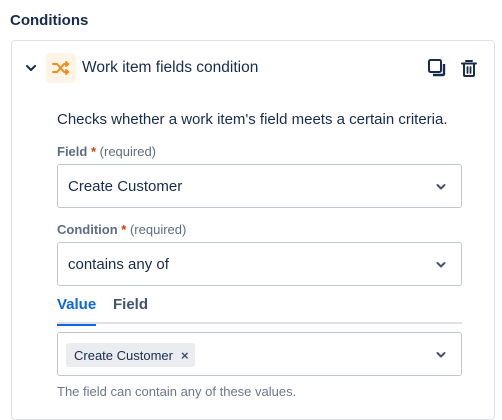  Describe the element at coordinates (118, 264) in the screenshot. I see `condition-select-value: contains any of` at that location.